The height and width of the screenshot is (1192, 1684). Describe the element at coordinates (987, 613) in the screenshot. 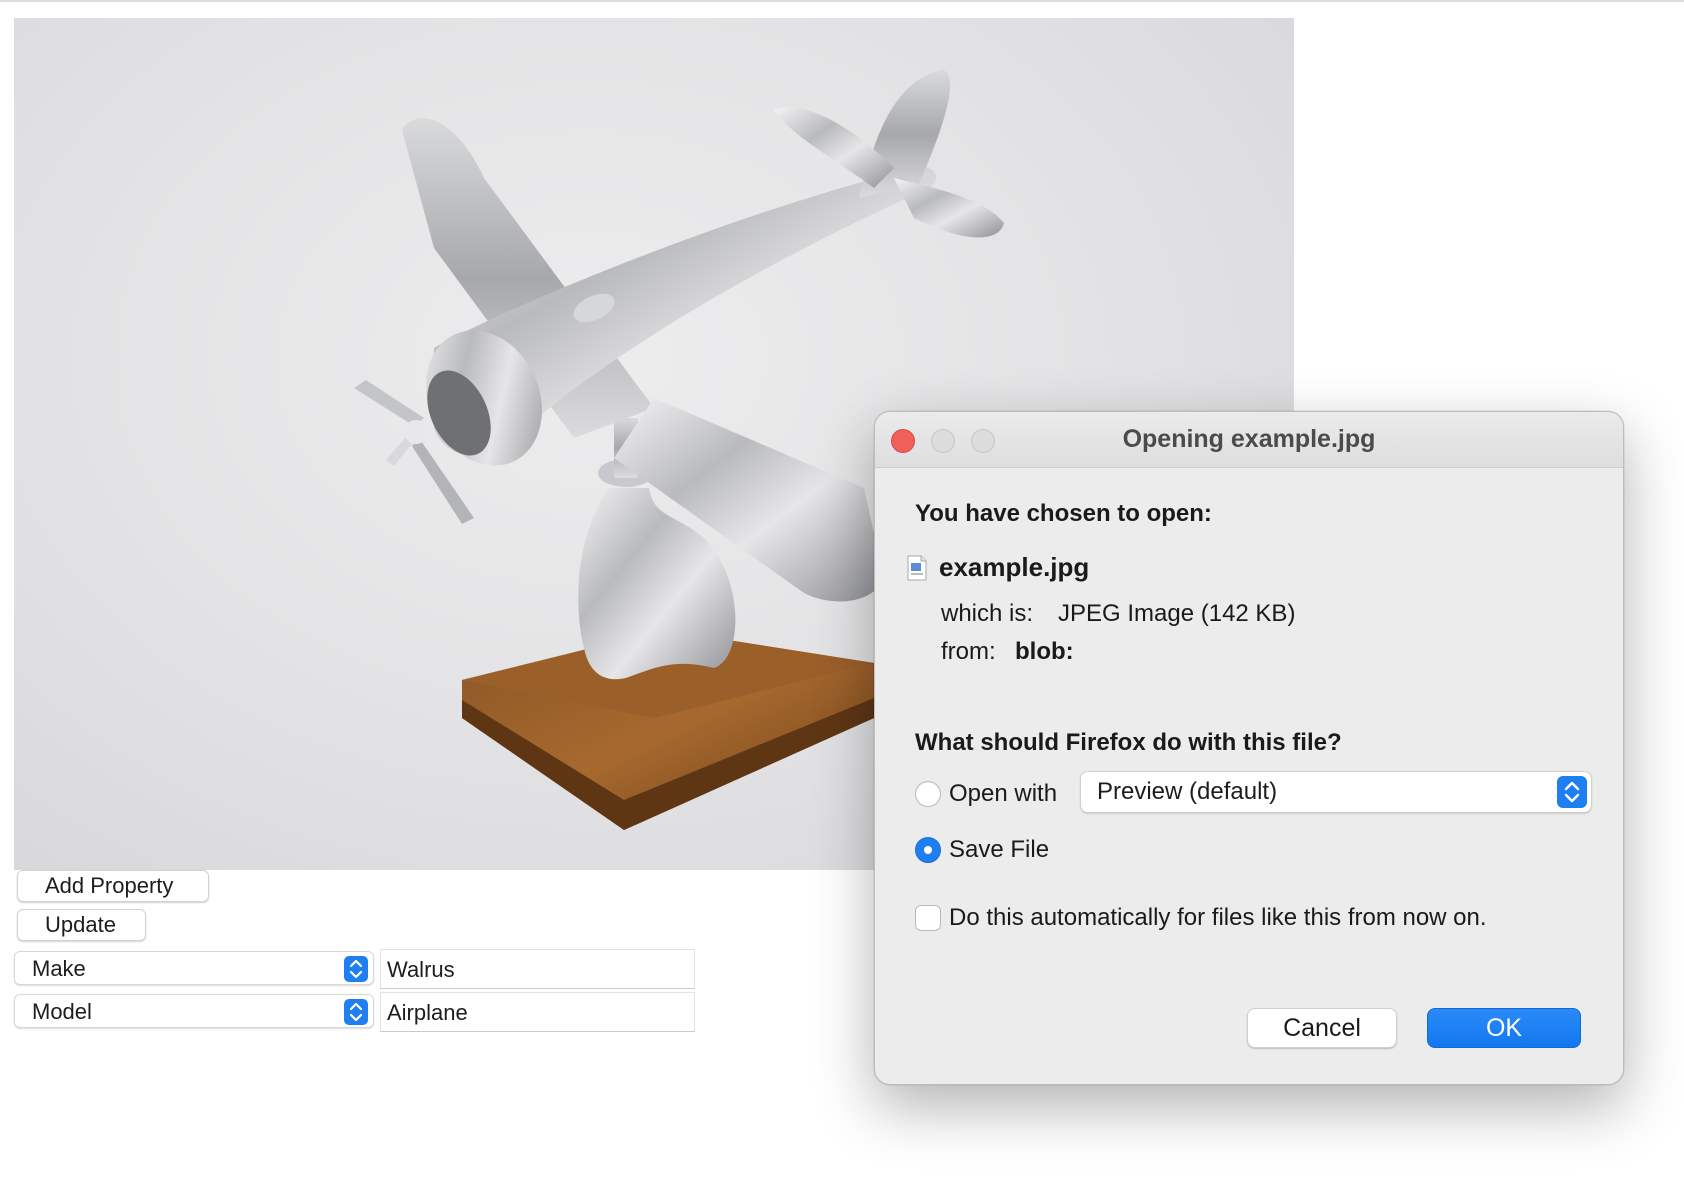

I see `which-is-label: which is:` at that location.